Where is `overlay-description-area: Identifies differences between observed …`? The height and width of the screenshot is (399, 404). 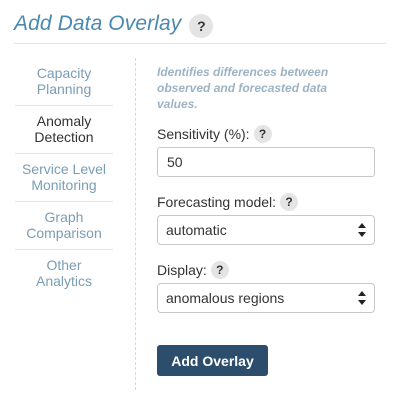 overlay-description-area: Identifies differences between observed … is located at coordinates (267, 88).